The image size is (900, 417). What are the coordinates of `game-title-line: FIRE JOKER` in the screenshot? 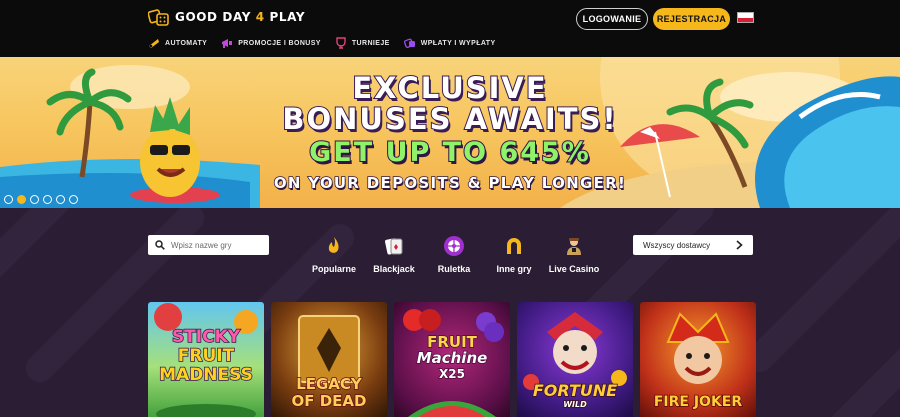 It's located at (698, 402).